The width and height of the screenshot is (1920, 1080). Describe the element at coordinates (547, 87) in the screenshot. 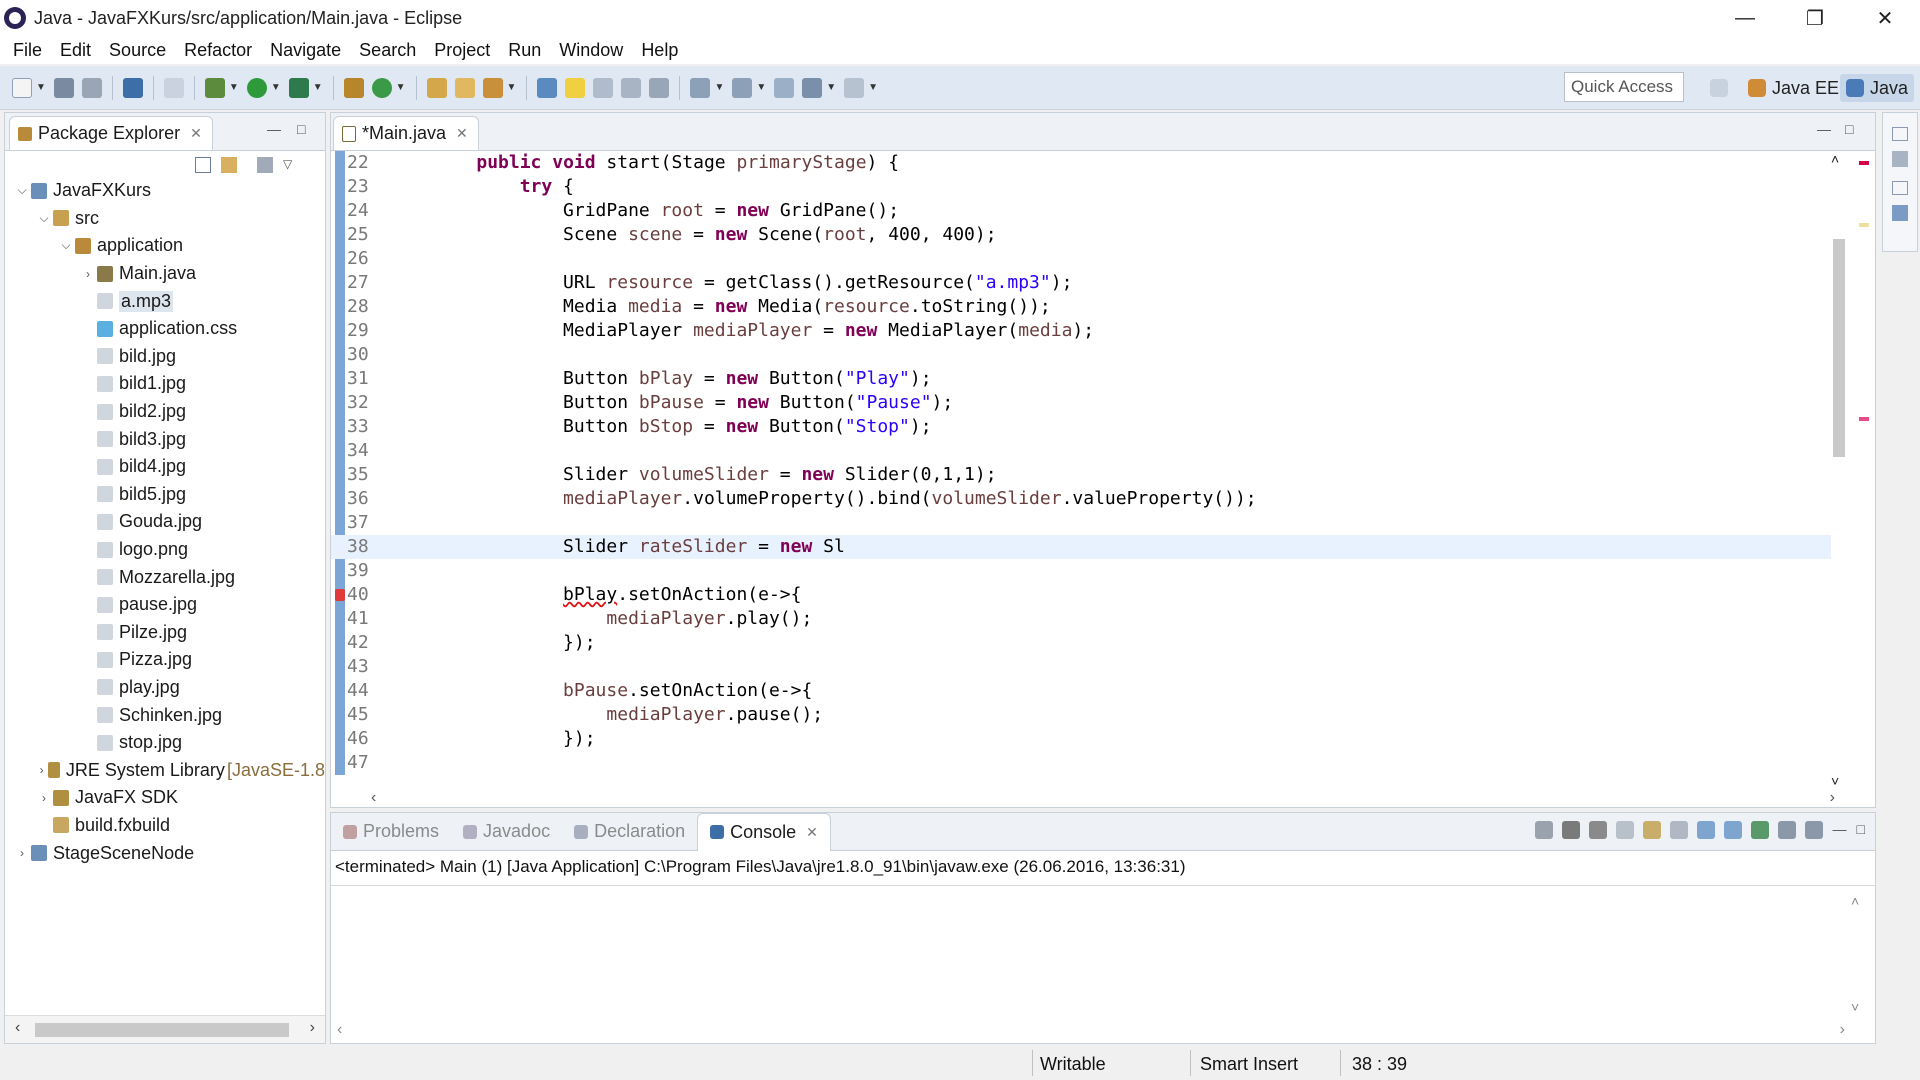

I see `toggle-breadcrumb-icon` at that location.